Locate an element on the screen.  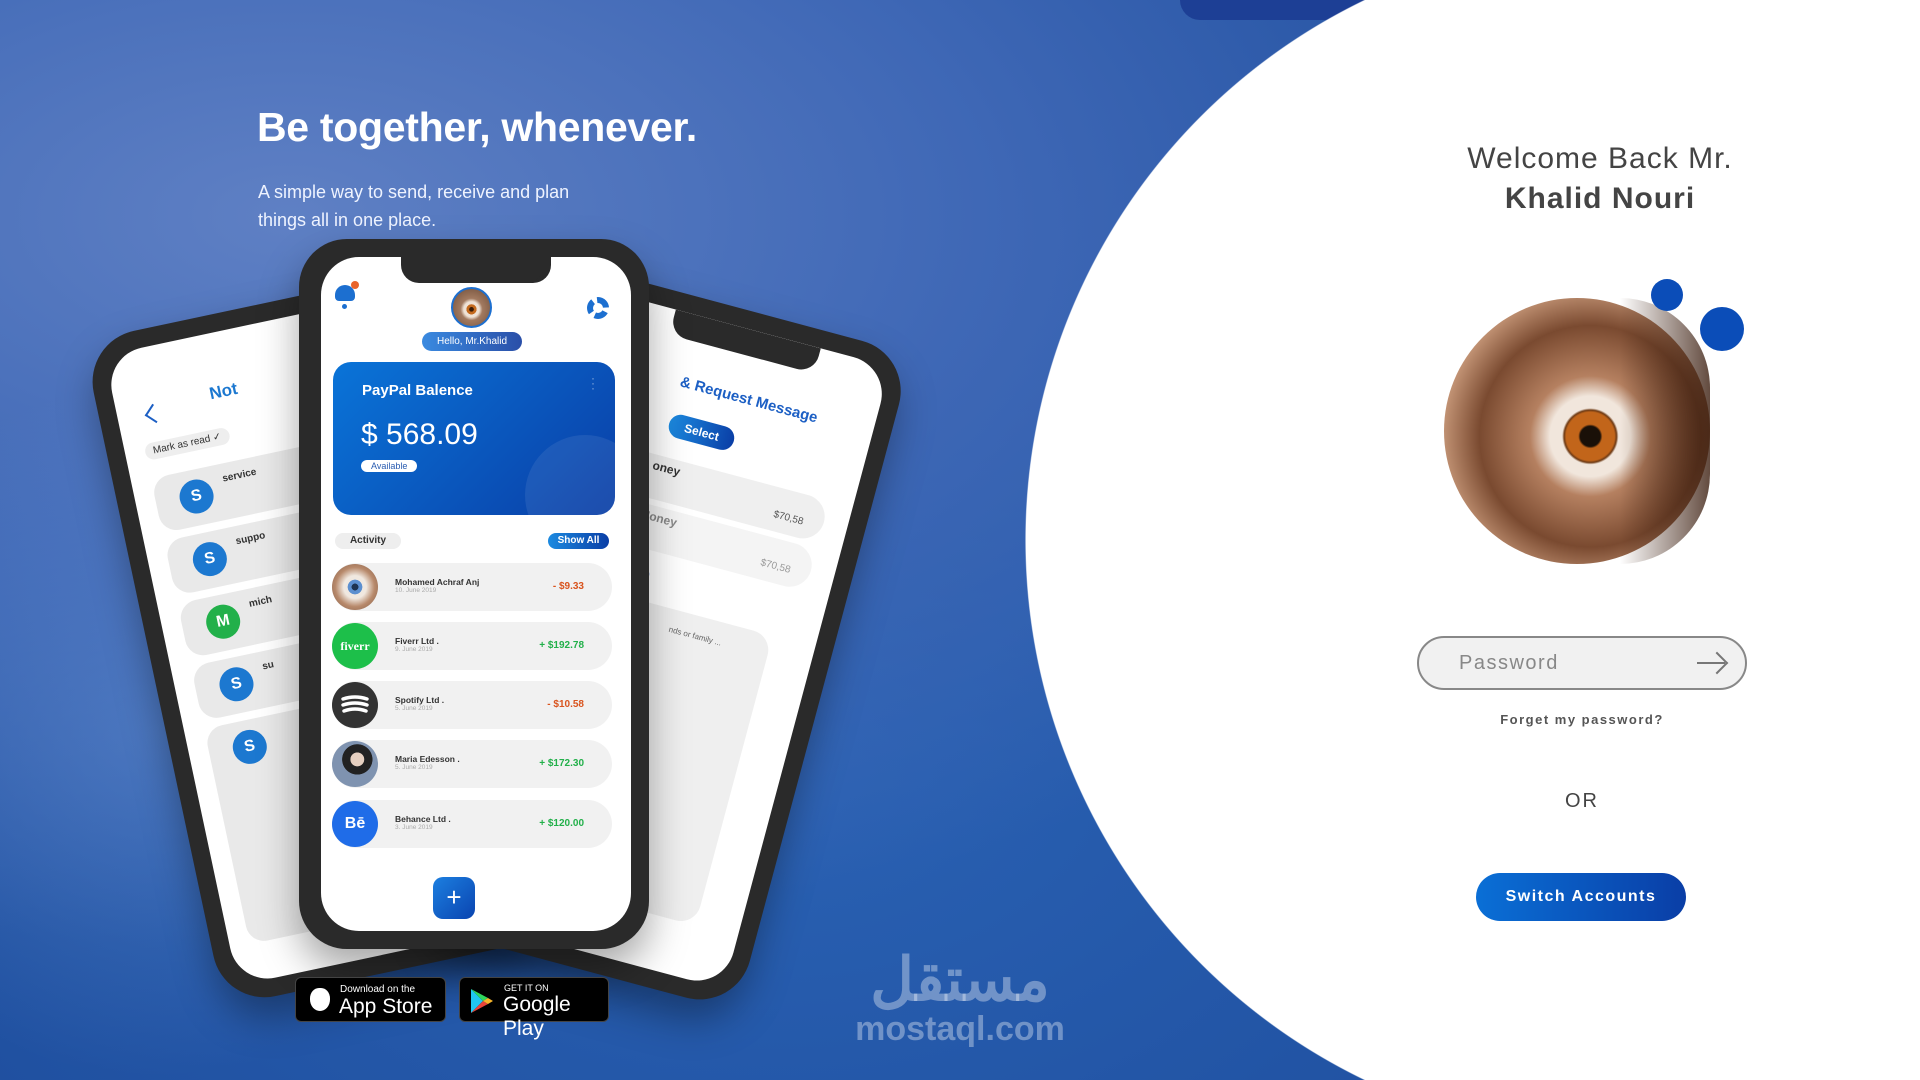
mark-as-read-button: Mark as read ✓ is located at coordinates (187, 443).